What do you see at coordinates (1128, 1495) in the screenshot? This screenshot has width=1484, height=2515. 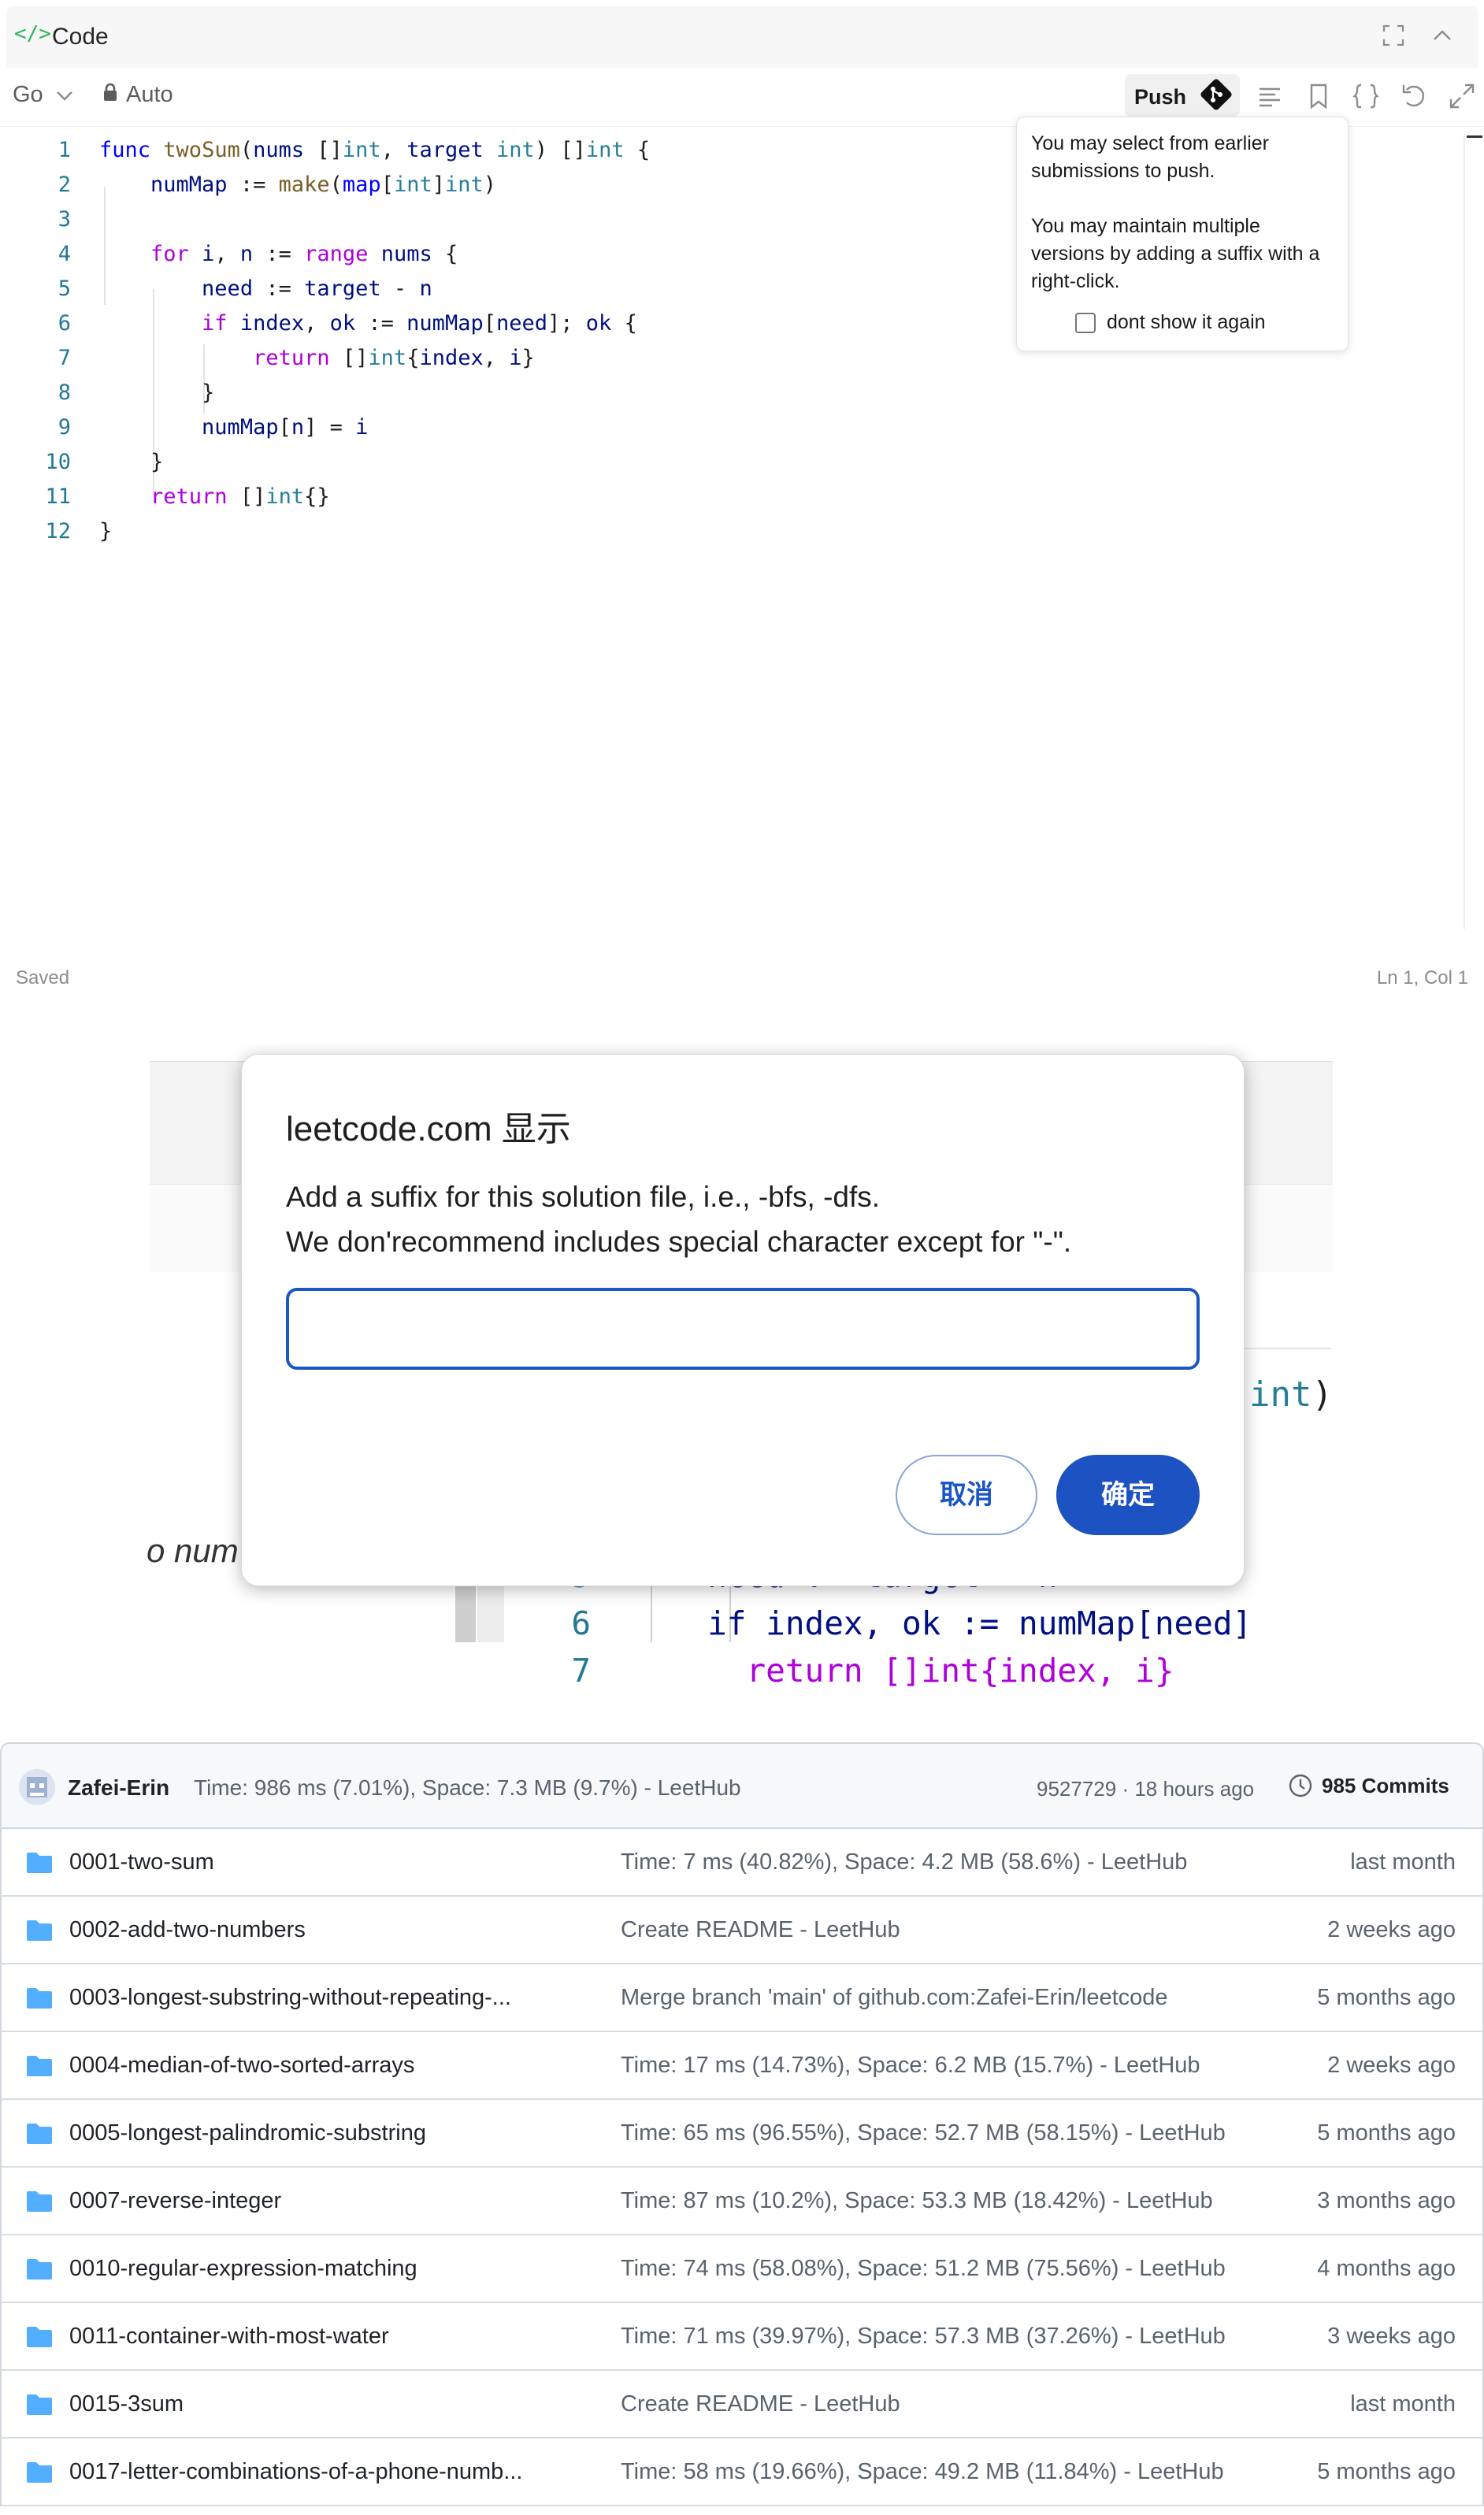 I see `ok-button: 确定` at bounding box center [1128, 1495].